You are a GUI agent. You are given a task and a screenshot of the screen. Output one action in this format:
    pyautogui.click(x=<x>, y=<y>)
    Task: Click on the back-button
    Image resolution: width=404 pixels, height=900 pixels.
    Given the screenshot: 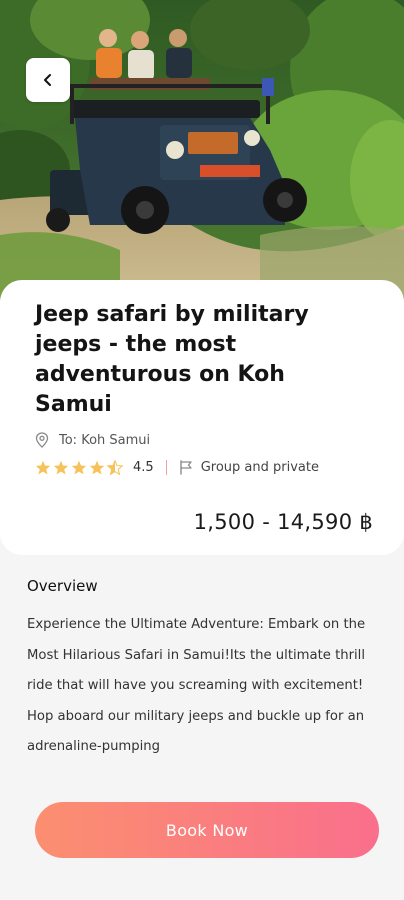 What is the action you would take?
    pyautogui.click(x=48, y=80)
    